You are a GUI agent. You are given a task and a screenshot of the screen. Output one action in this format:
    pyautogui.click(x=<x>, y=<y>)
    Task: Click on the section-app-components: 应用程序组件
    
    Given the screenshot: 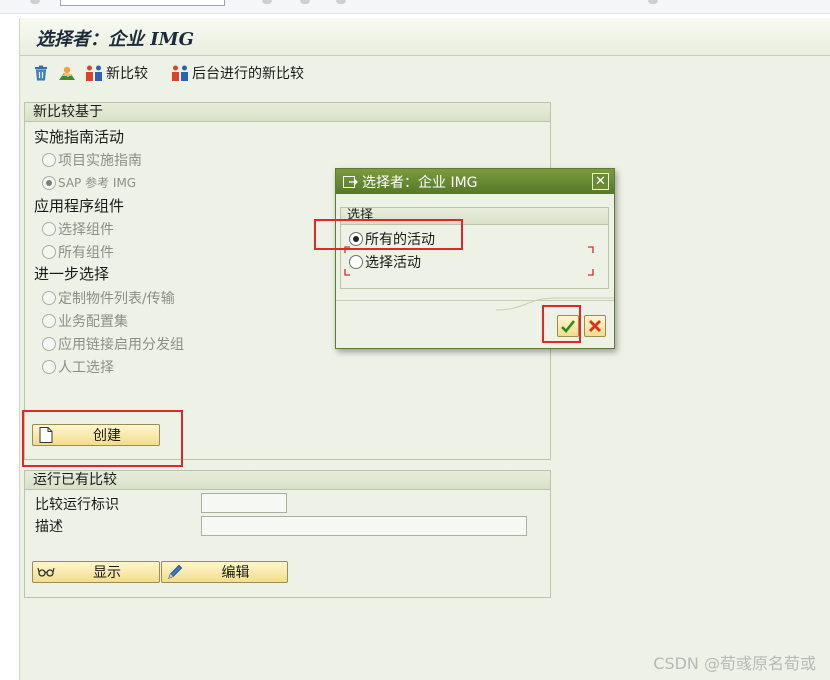 What is the action you would take?
    pyautogui.click(x=79, y=206)
    